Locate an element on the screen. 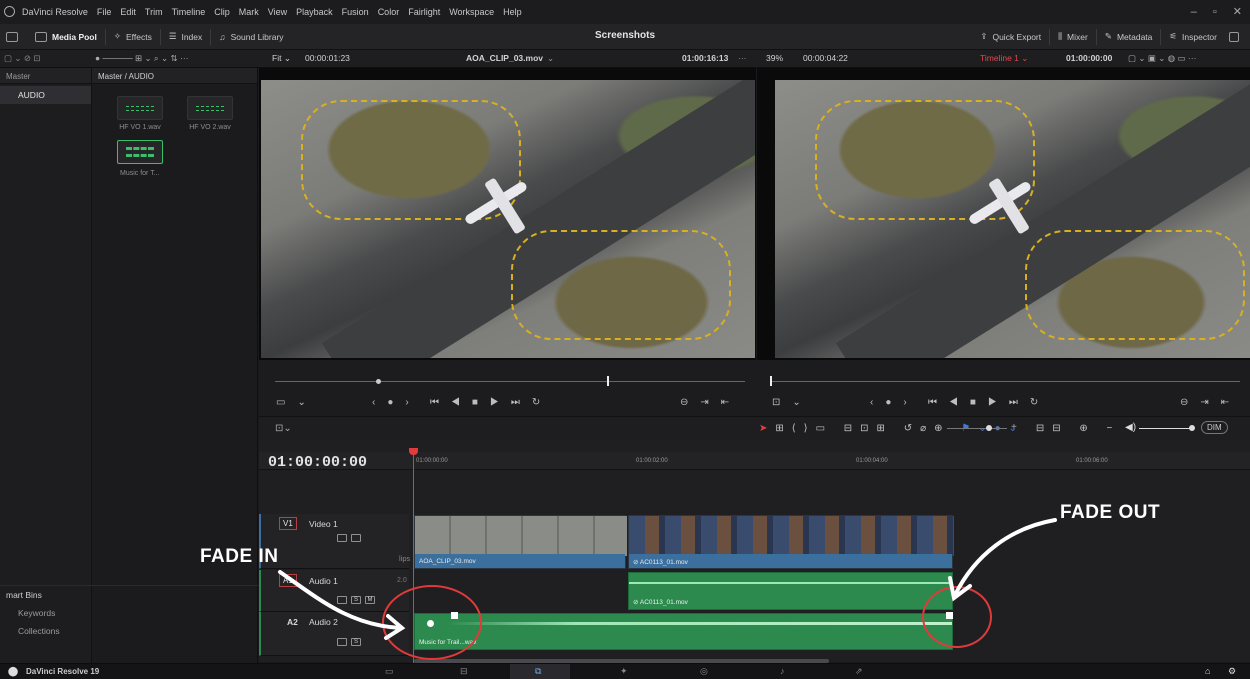 The image size is (1250, 679). timeline-view-options-icon: ⊡⌄ is located at coordinates (283, 428).